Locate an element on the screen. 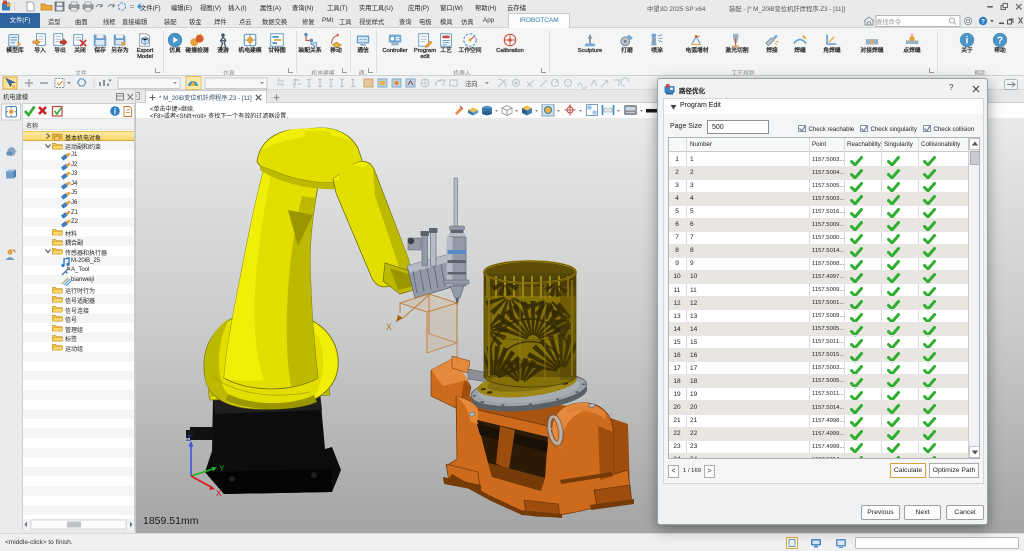  svg-text: Y is located at coordinates (222, 468).